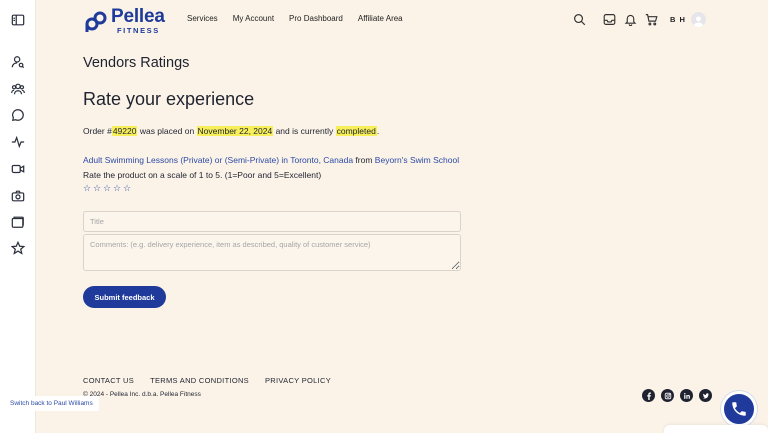 The width and height of the screenshot is (768, 433). Describe the element at coordinates (417, 160) in the screenshot. I see `vendor-link: Beyorn's Swim School` at that location.